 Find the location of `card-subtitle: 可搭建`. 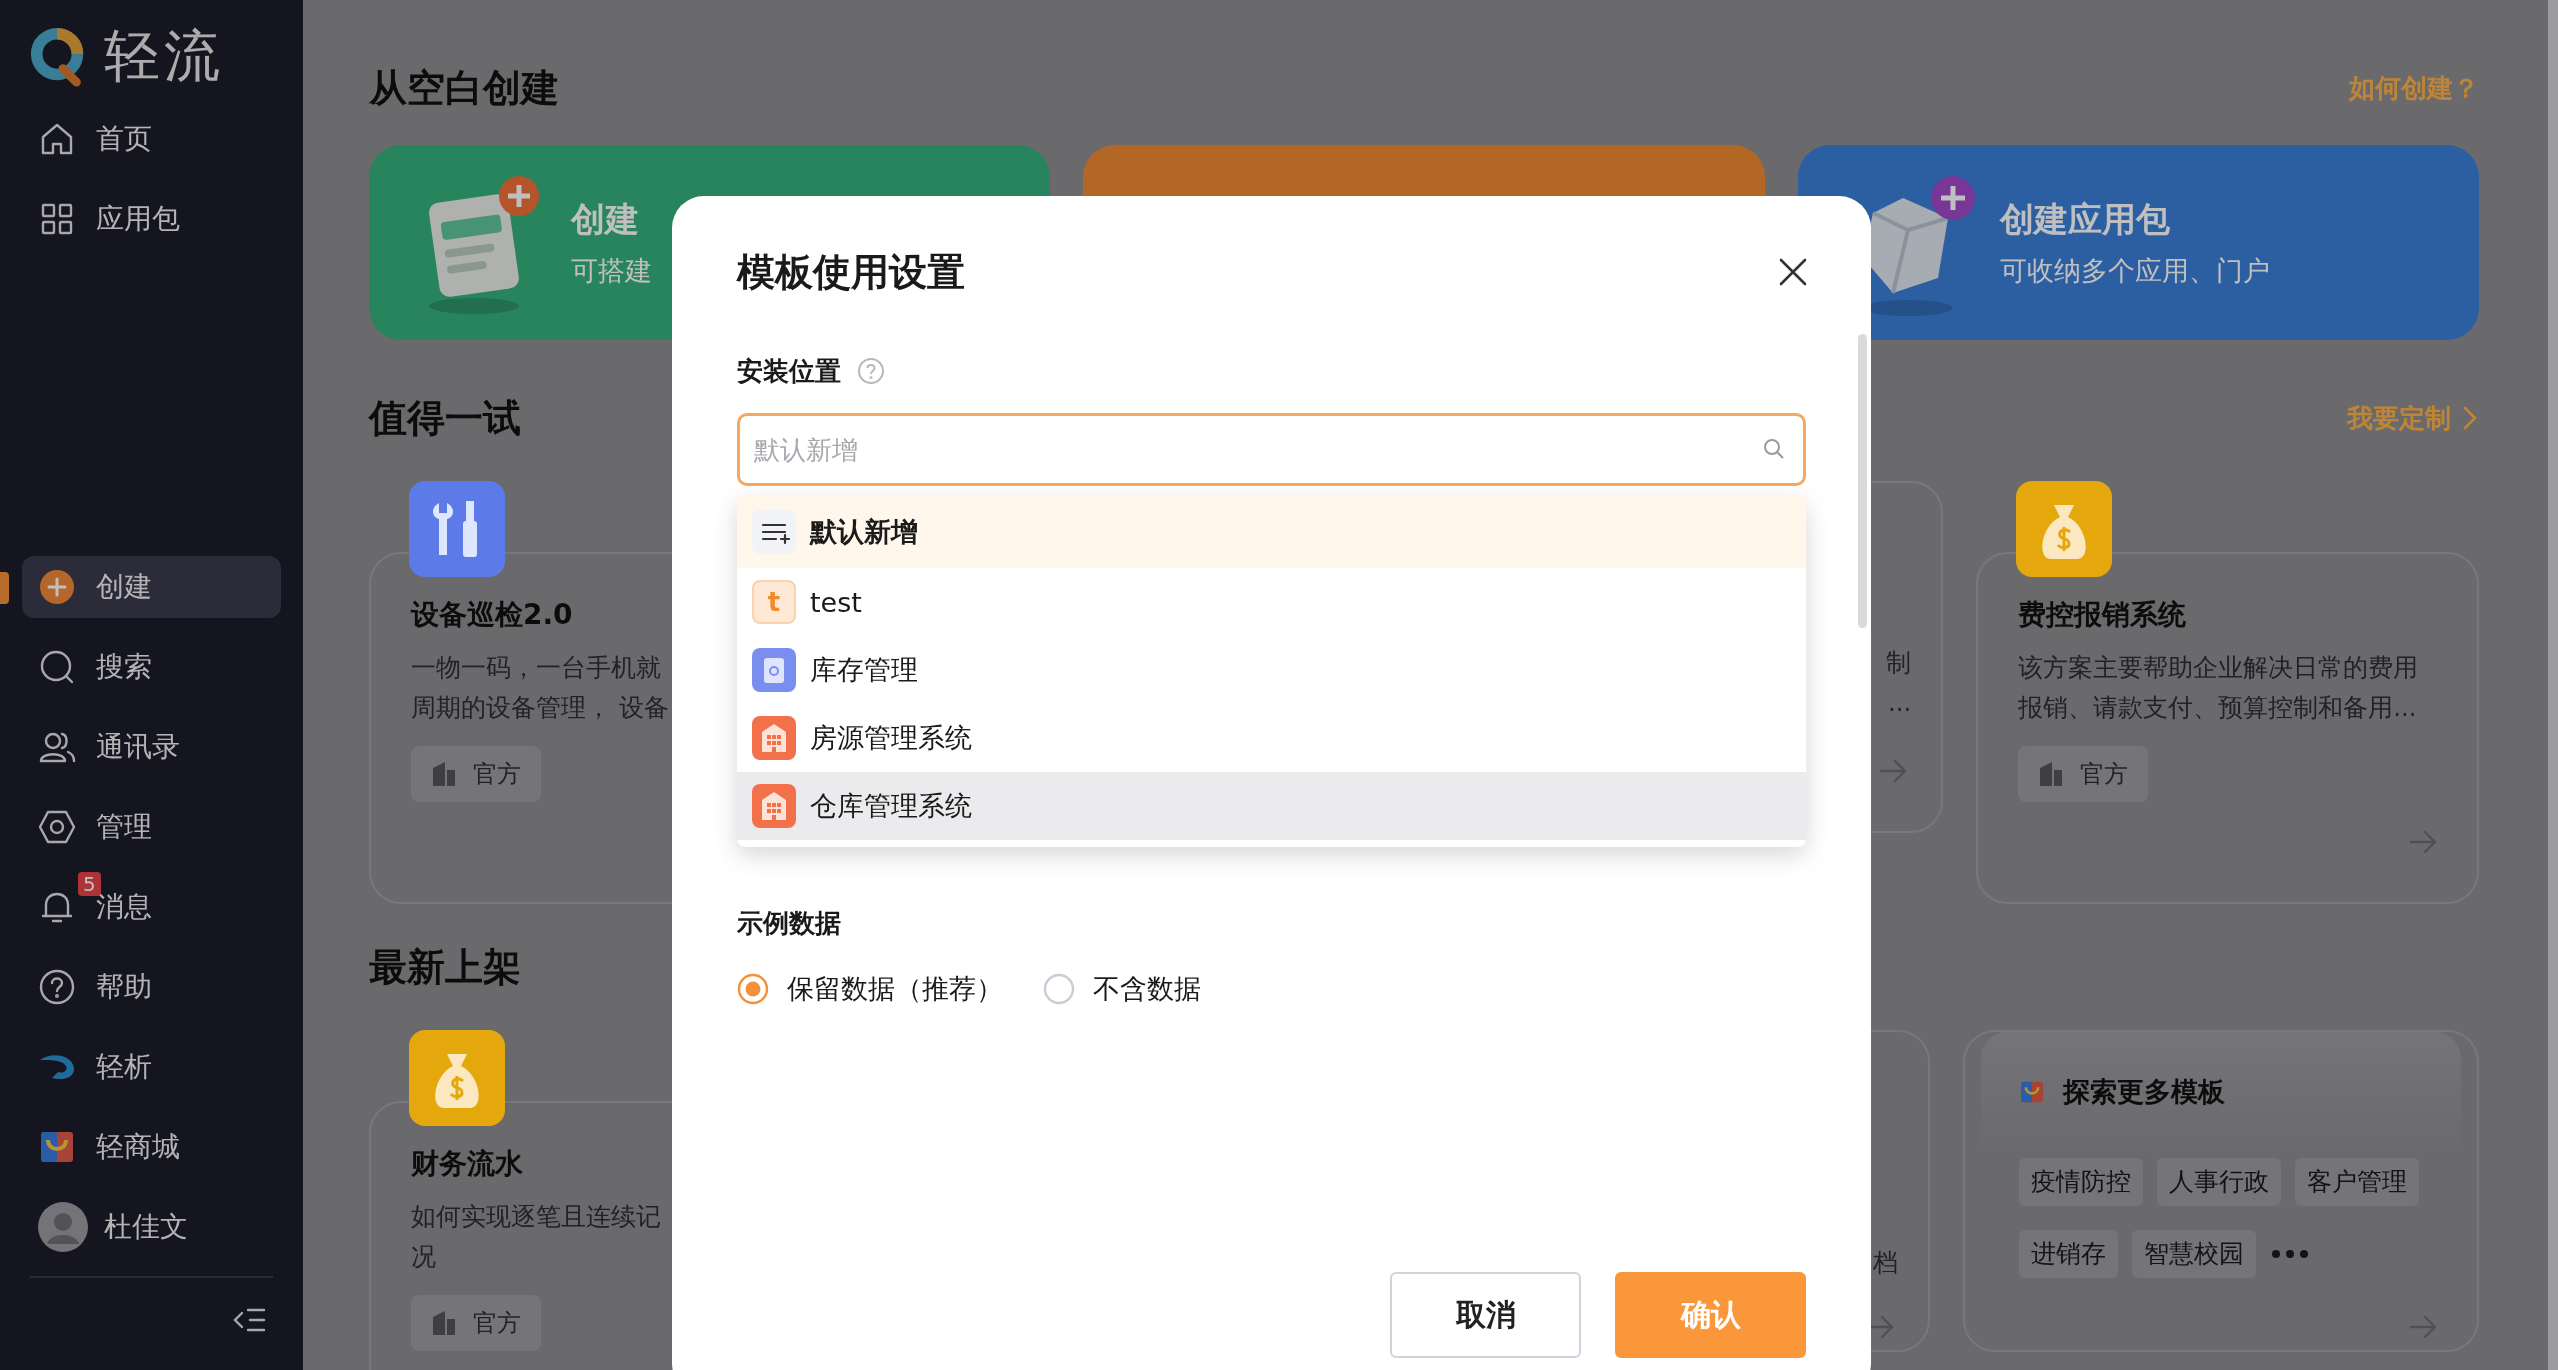

card-subtitle: 可搭建 is located at coordinates (611, 270).